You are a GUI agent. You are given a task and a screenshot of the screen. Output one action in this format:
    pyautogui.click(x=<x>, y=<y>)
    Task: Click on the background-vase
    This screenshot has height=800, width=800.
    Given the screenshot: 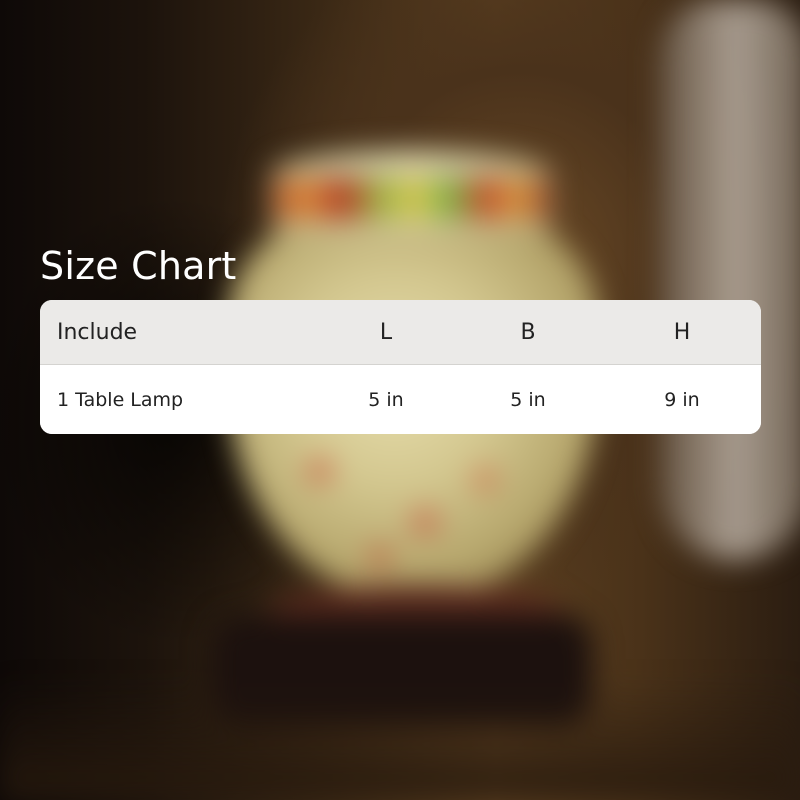 What is the action you would take?
    pyautogui.click(x=730, y=280)
    